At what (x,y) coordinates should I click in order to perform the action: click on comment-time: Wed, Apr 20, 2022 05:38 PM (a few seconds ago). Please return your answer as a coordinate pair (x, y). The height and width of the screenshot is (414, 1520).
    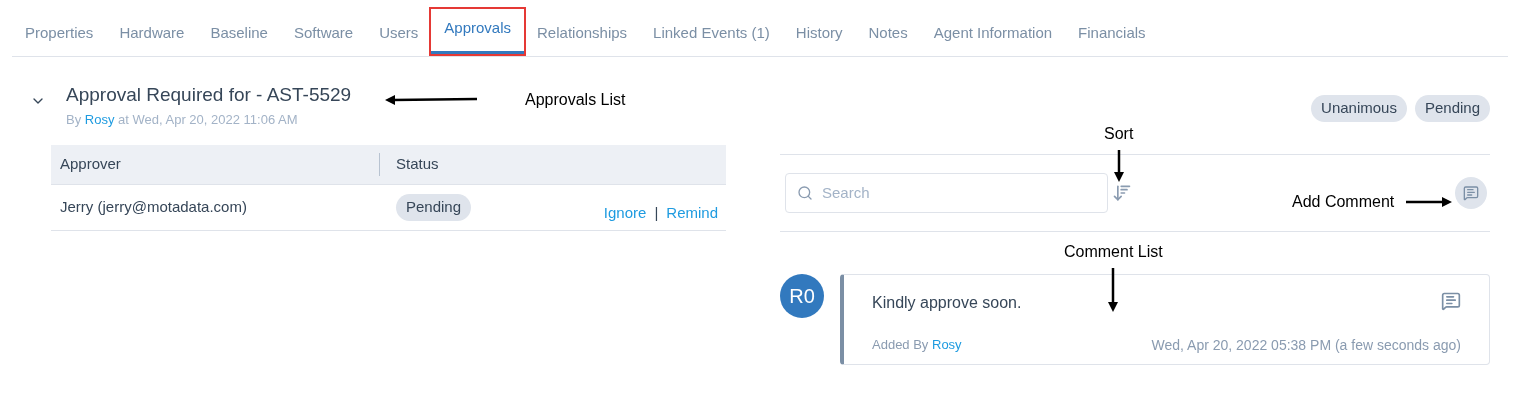
    Looking at the image, I should click on (1306, 345).